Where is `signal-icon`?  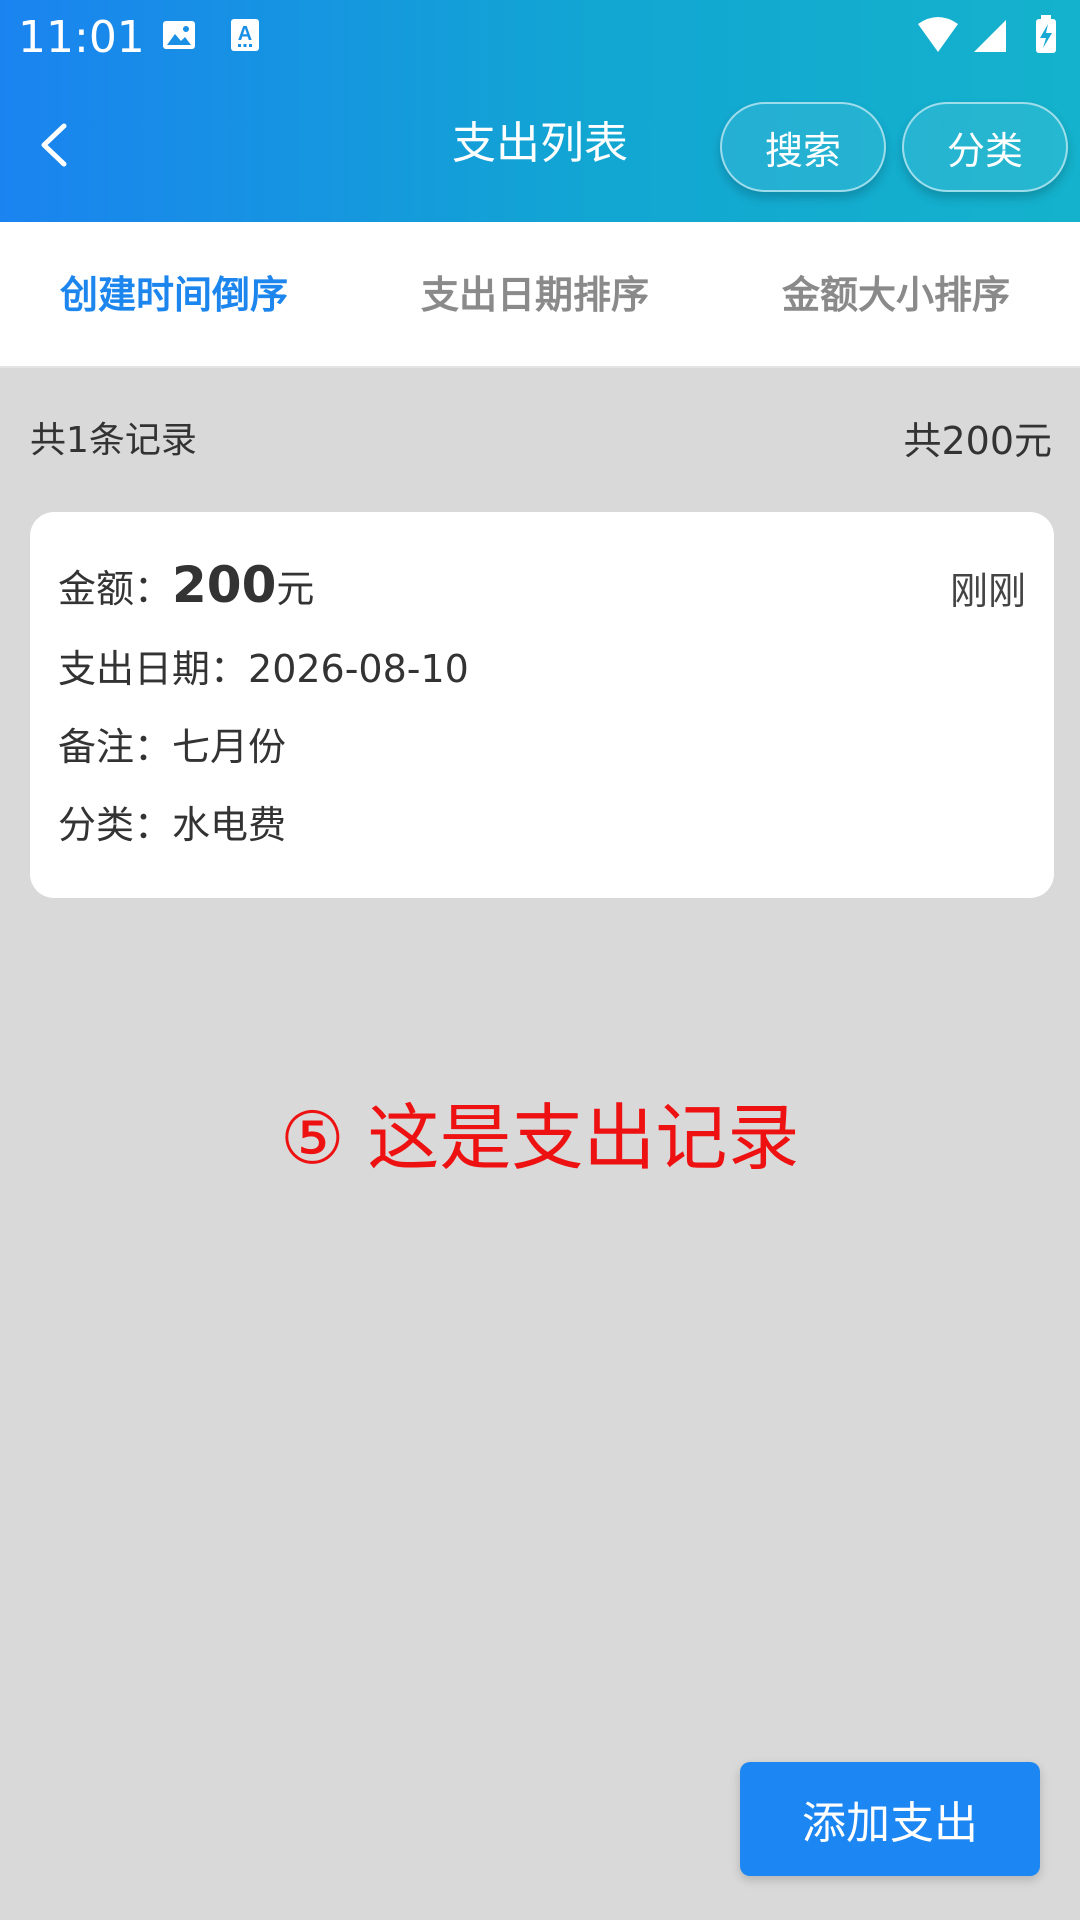
signal-icon is located at coordinates (990, 36).